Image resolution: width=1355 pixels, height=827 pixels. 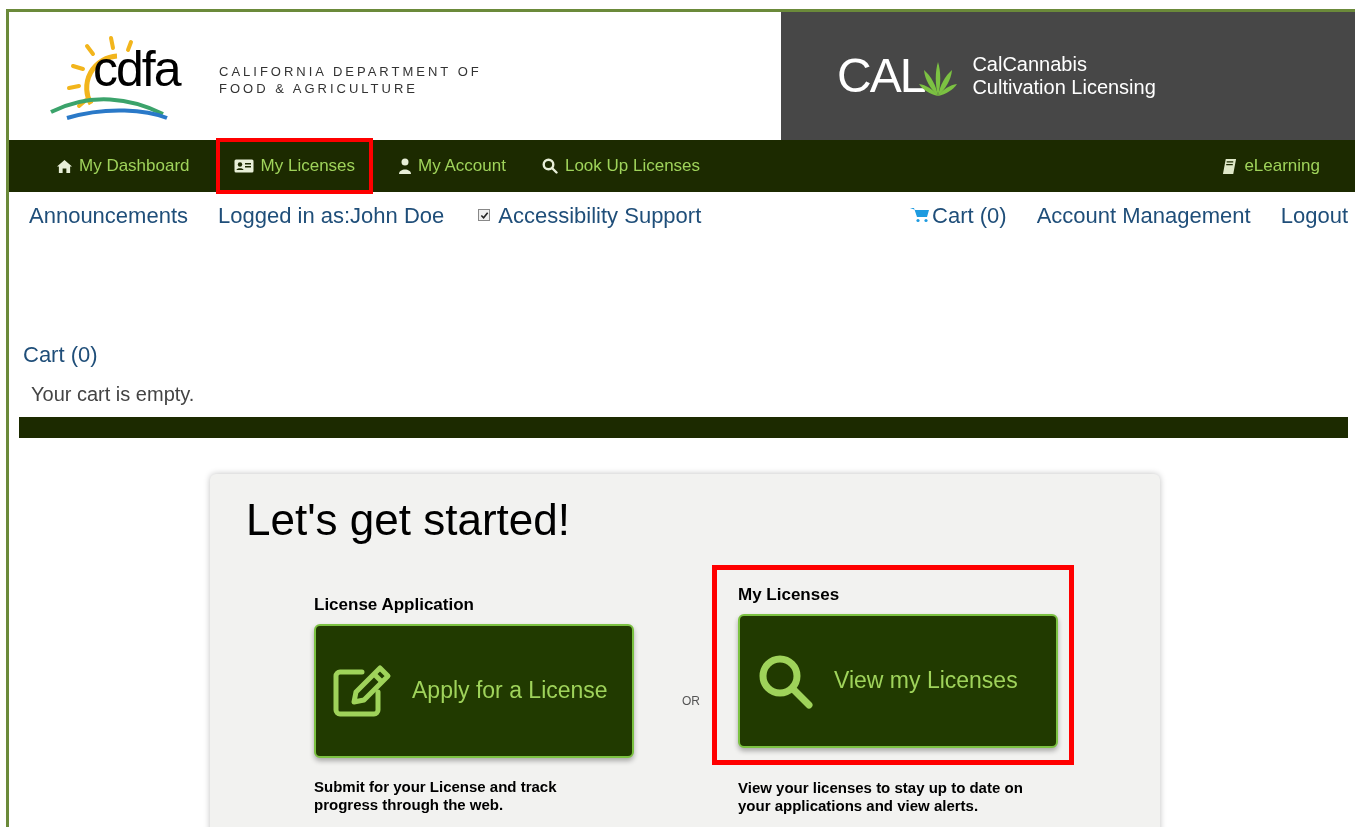 I want to click on user-icon, so click(x=405, y=166).